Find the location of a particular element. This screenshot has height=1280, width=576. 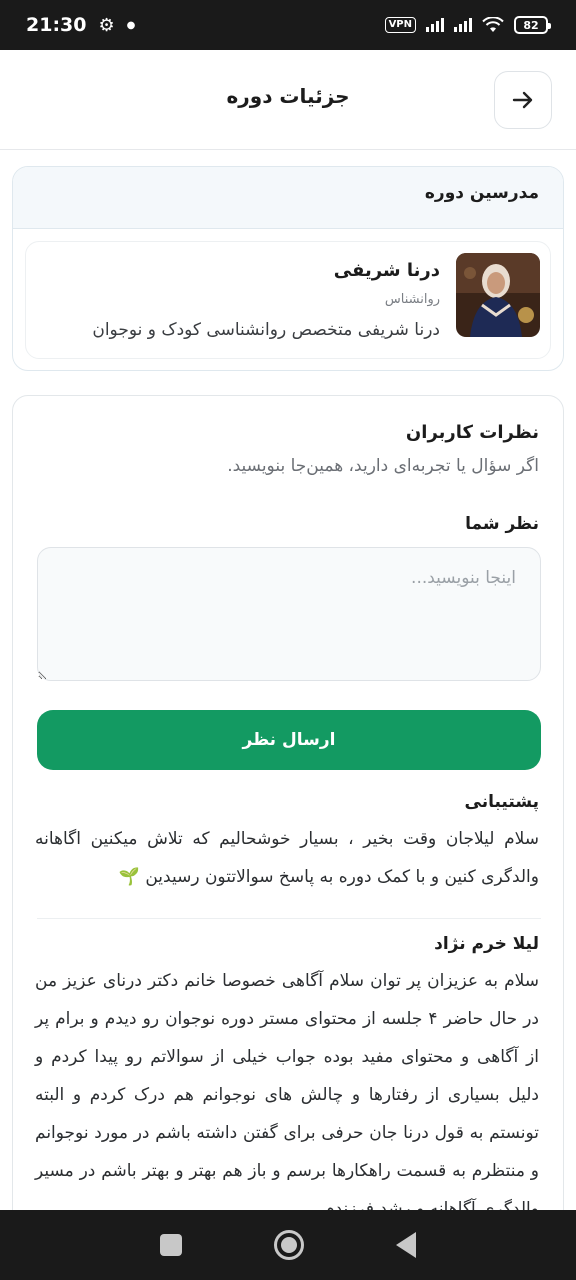

instructor-description: درنا شریفی متخصص روانشناسی کودک و نوجوان is located at coordinates (266, 330).